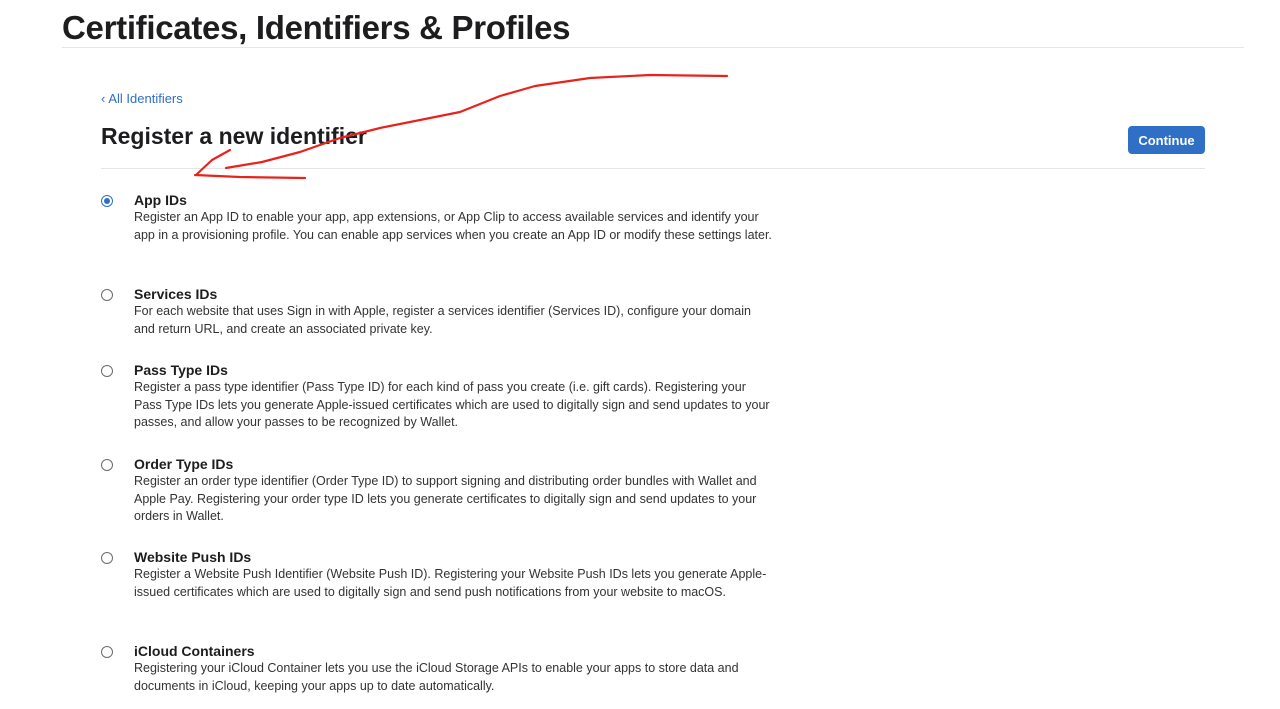  Describe the element at coordinates (175, 294) in the screenshot. I see `option-label: Services IDs` at that location.